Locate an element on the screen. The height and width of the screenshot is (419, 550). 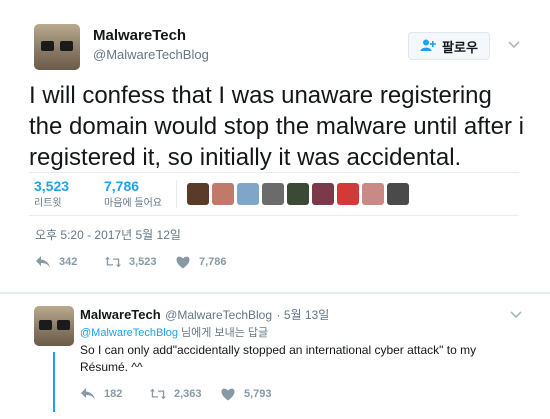
follow-button: 팔로우 is located at coordinates (449, 46).